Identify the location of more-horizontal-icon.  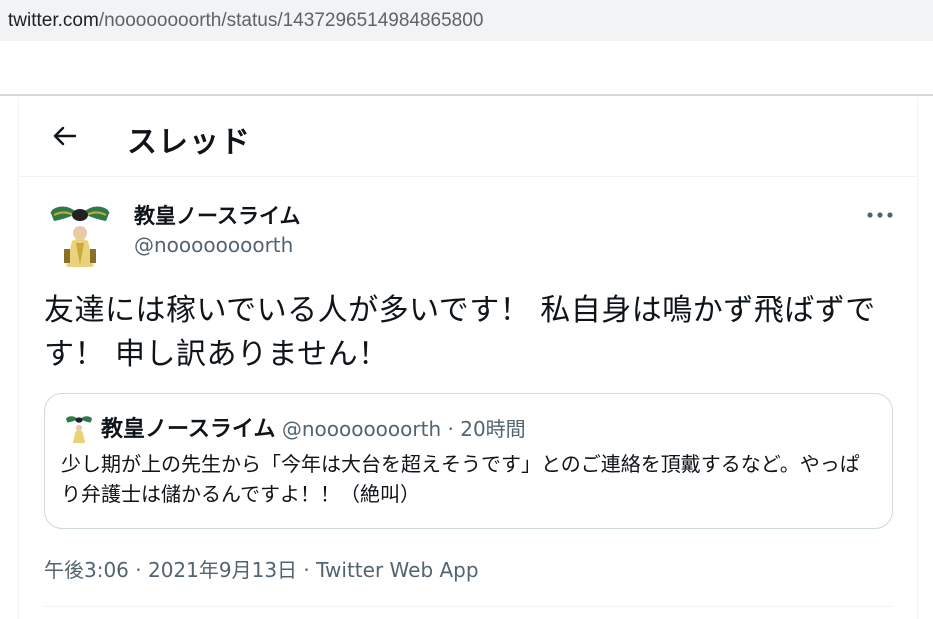
(880, 215).